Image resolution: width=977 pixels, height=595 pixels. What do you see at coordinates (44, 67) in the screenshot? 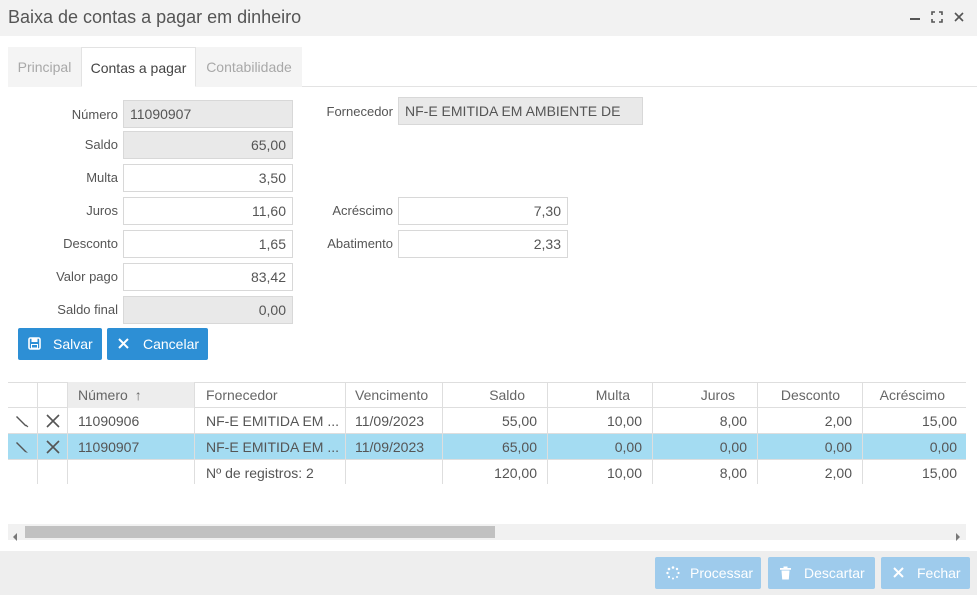
I see `tab-principal: Principal` at bounding box center [44, 67].